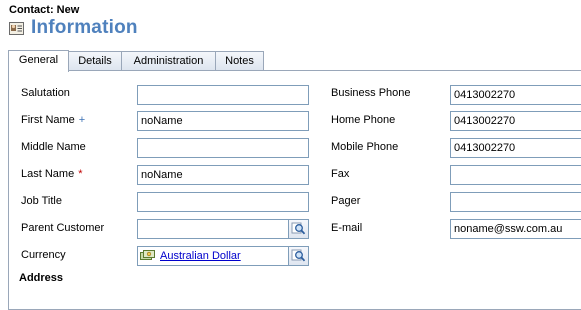  I want to click on currency-field: Australian Dollar, so click(213, 256).